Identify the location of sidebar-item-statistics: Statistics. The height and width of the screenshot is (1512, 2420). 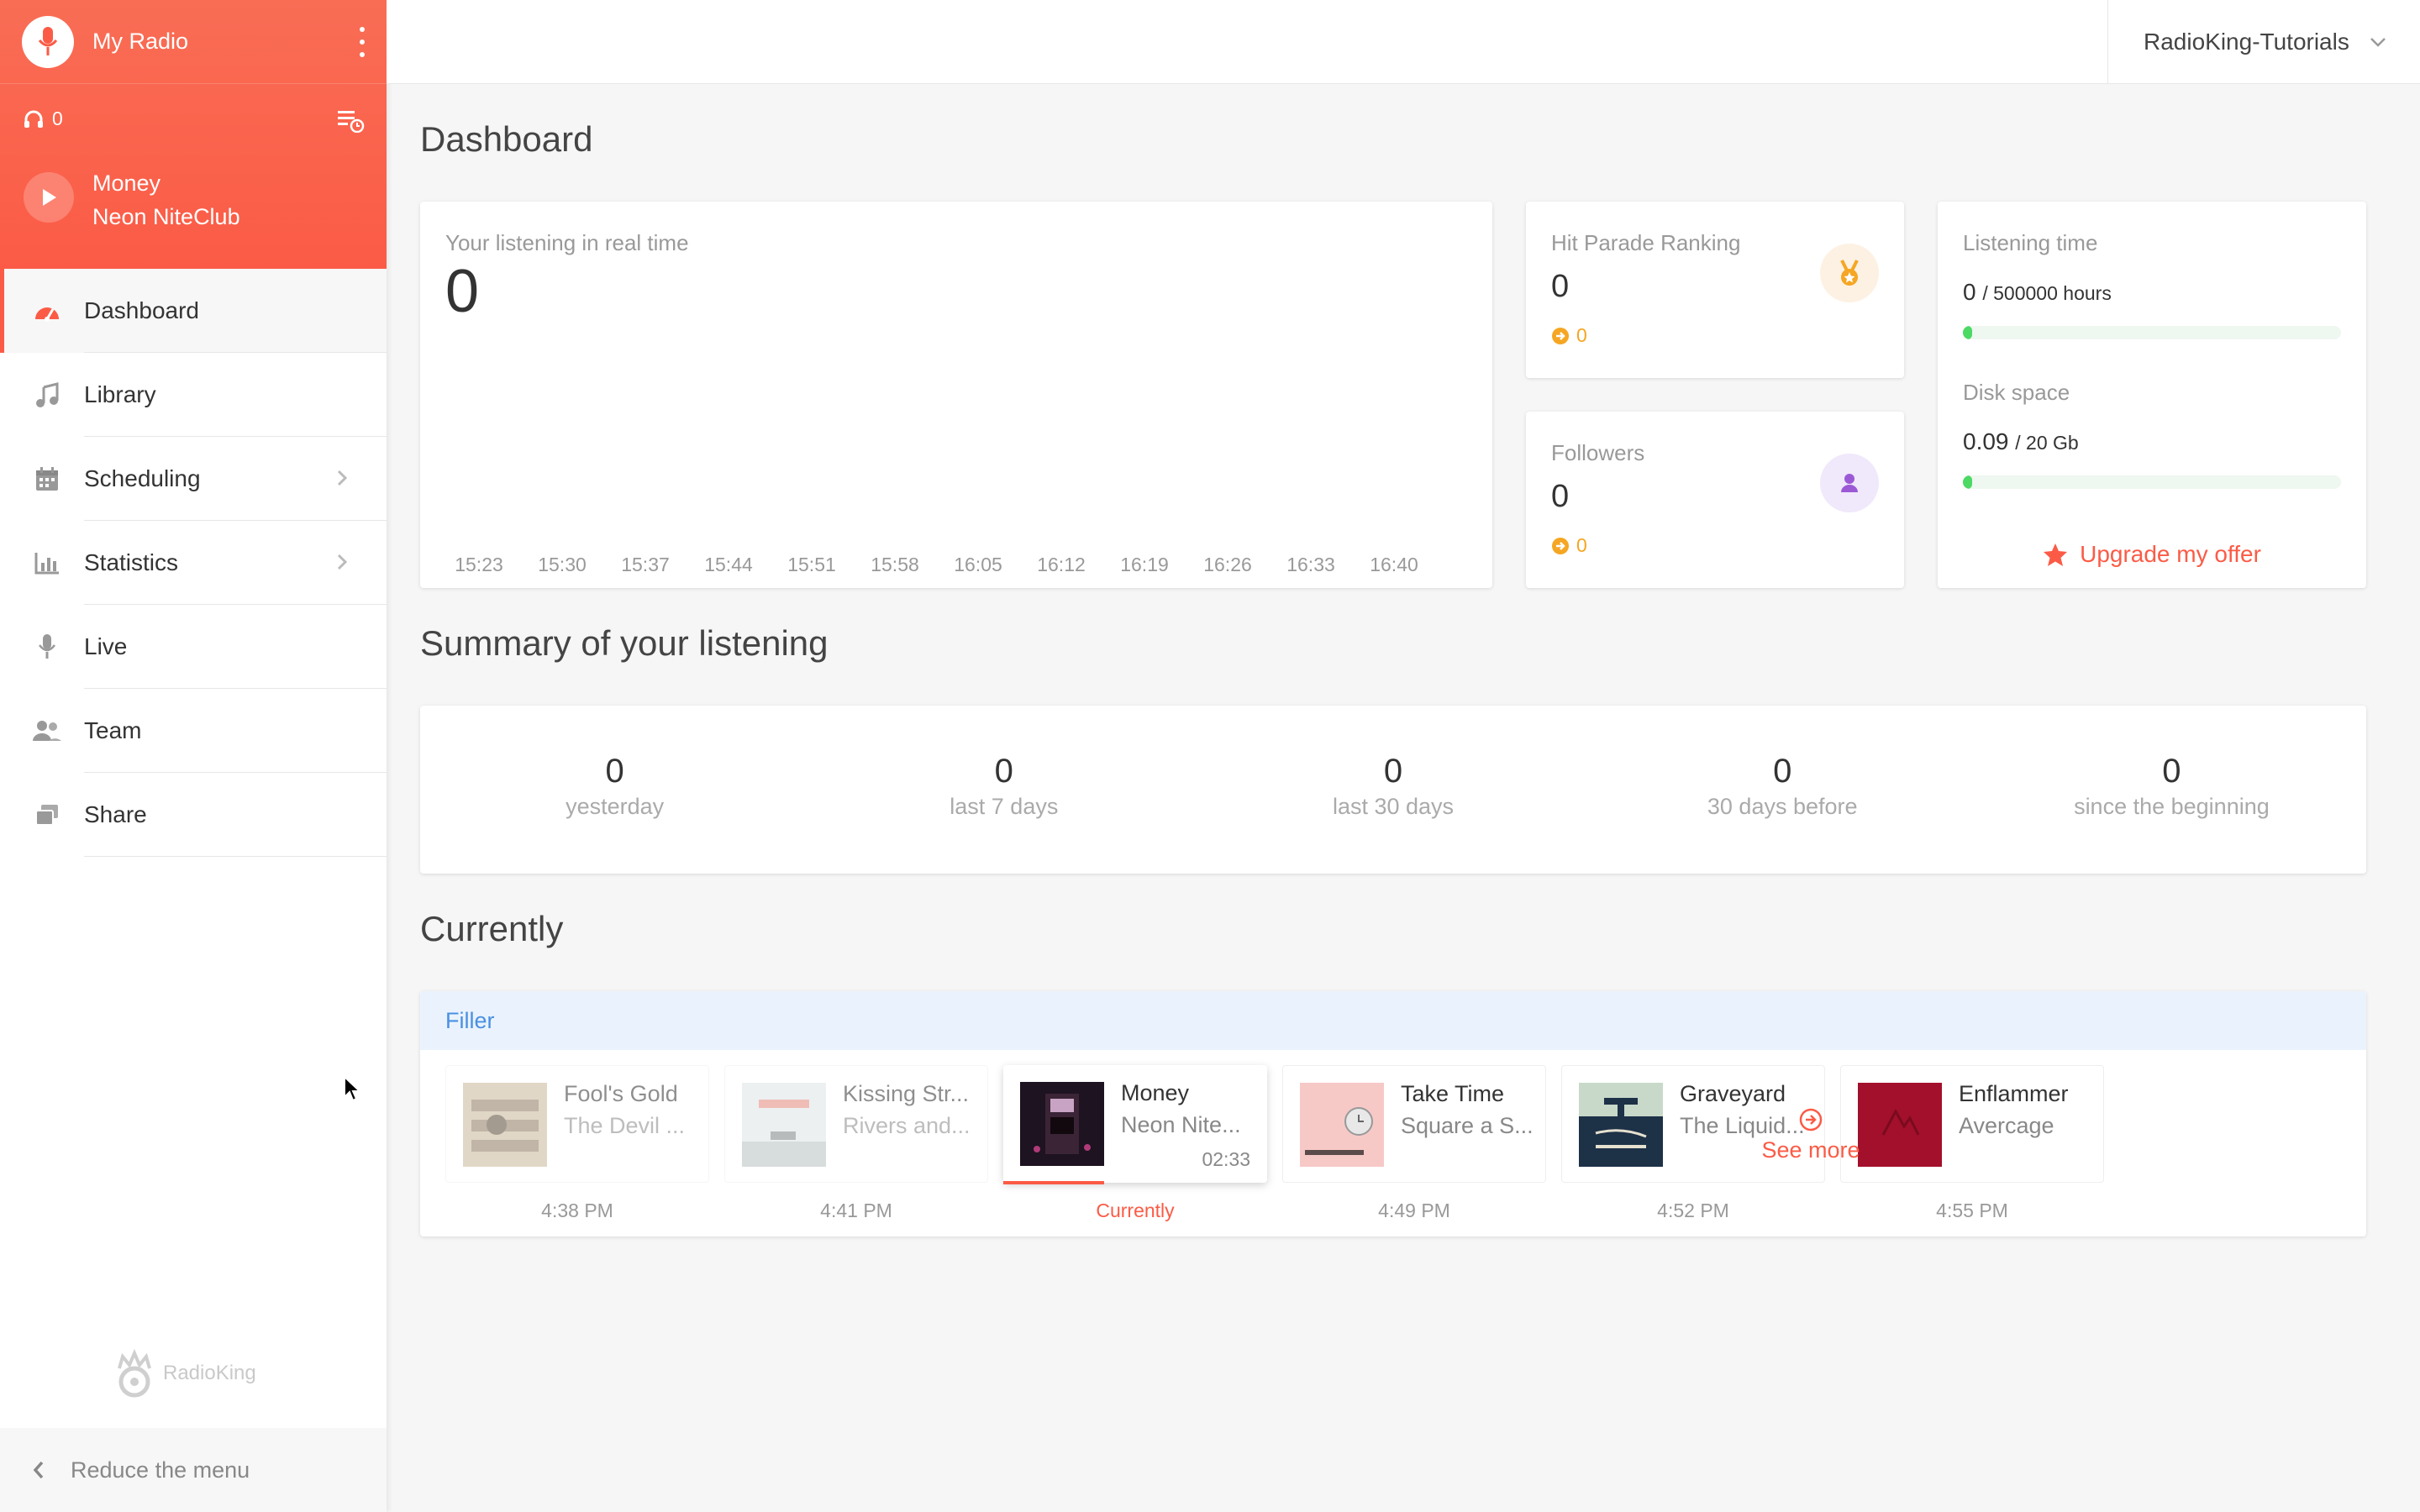
(193, 563).